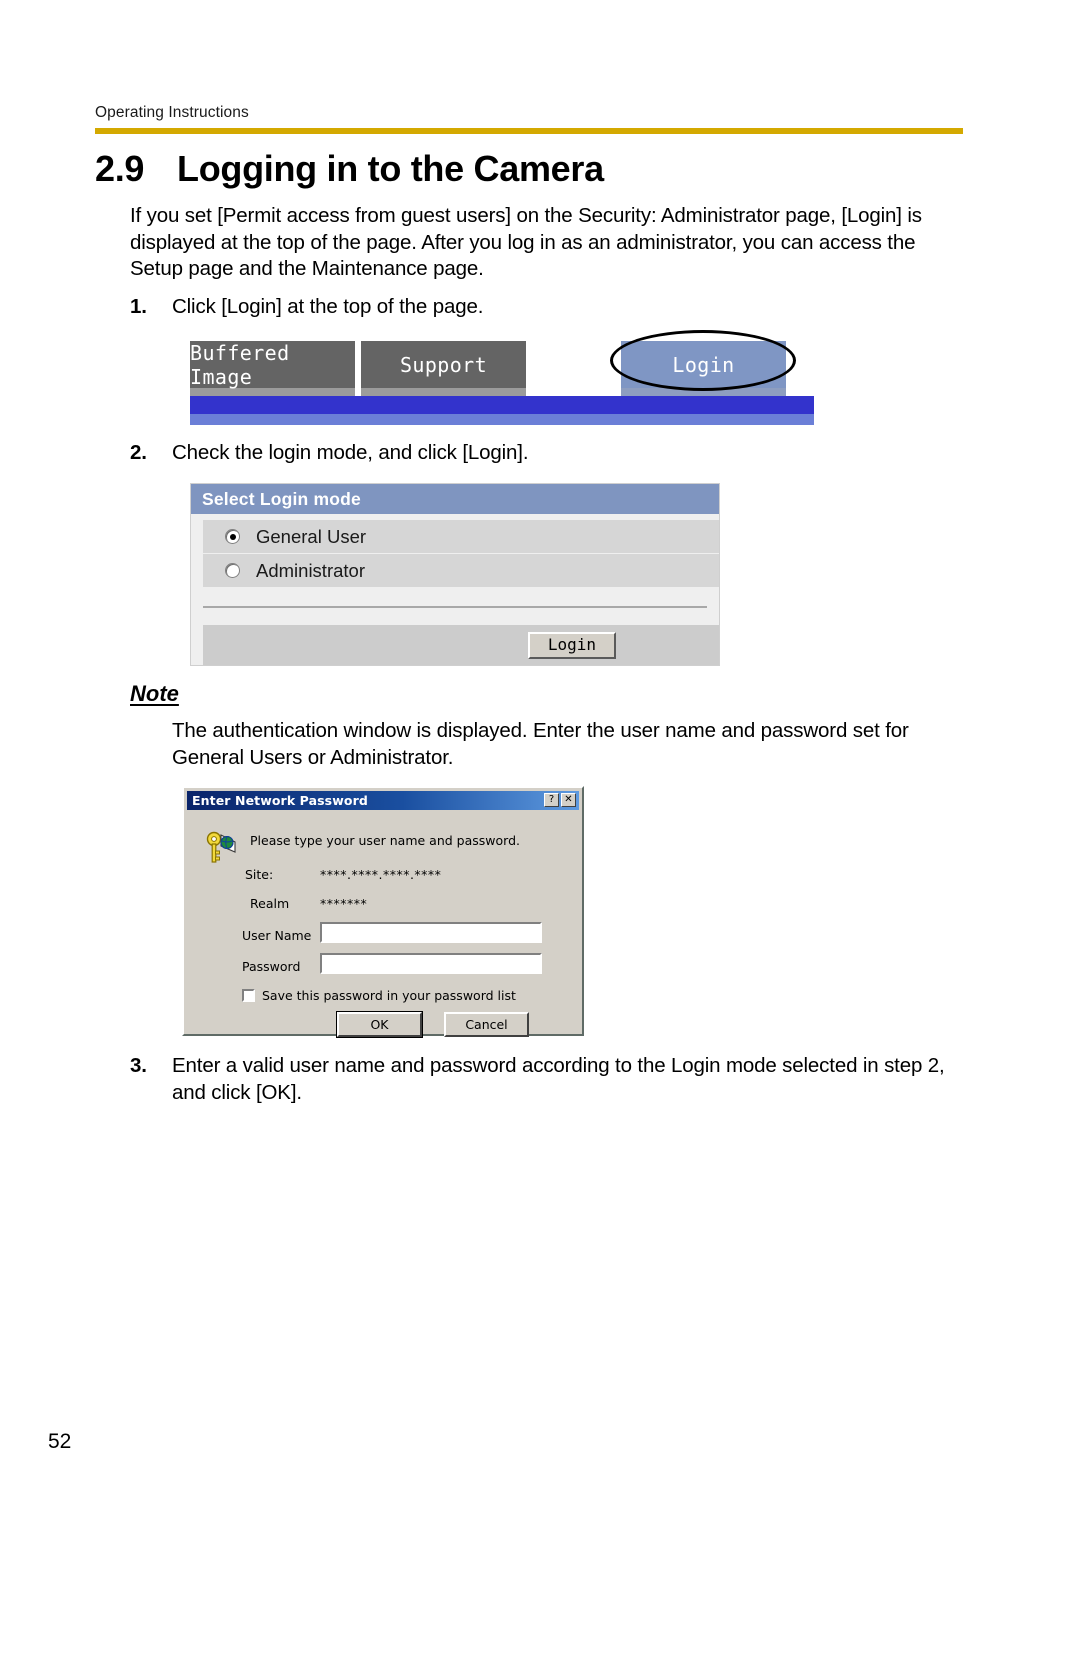  What do you see at coordinates (379, 1024) in the screenshot?
I see `ok-button: OK` at bounding box center [379, 1024].